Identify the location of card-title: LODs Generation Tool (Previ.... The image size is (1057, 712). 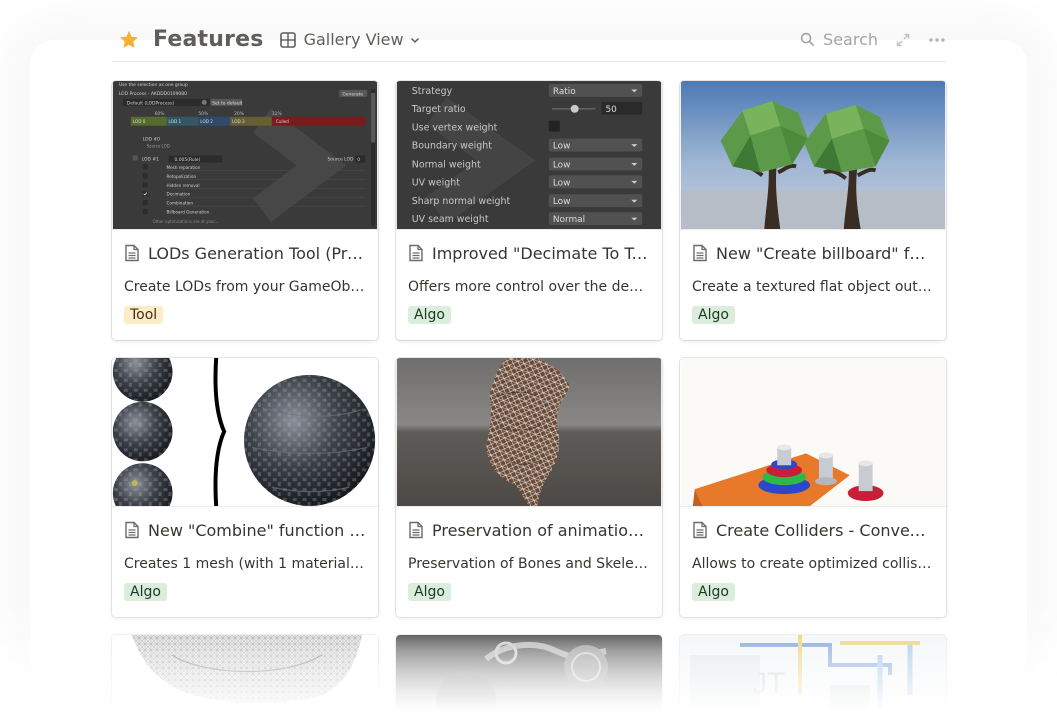
(257, 253).